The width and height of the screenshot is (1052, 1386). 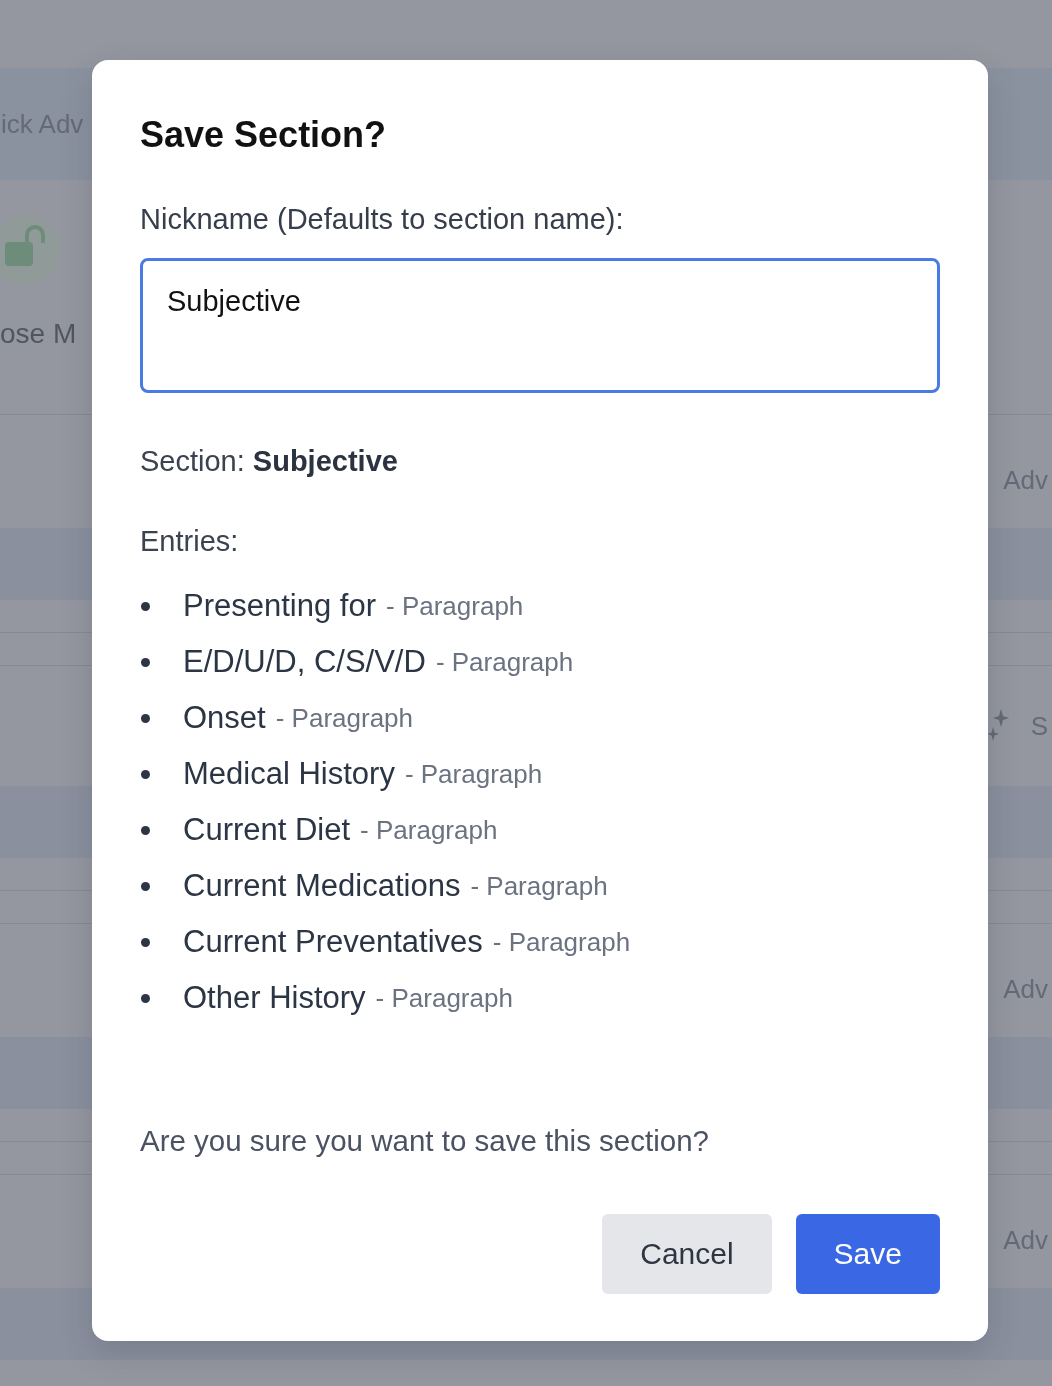 What do you see at coordinates (304, 662) in the screenshot?
I see `entry-name: E/D/U/D, C/S/V/D` at bounding box center [304, 662].